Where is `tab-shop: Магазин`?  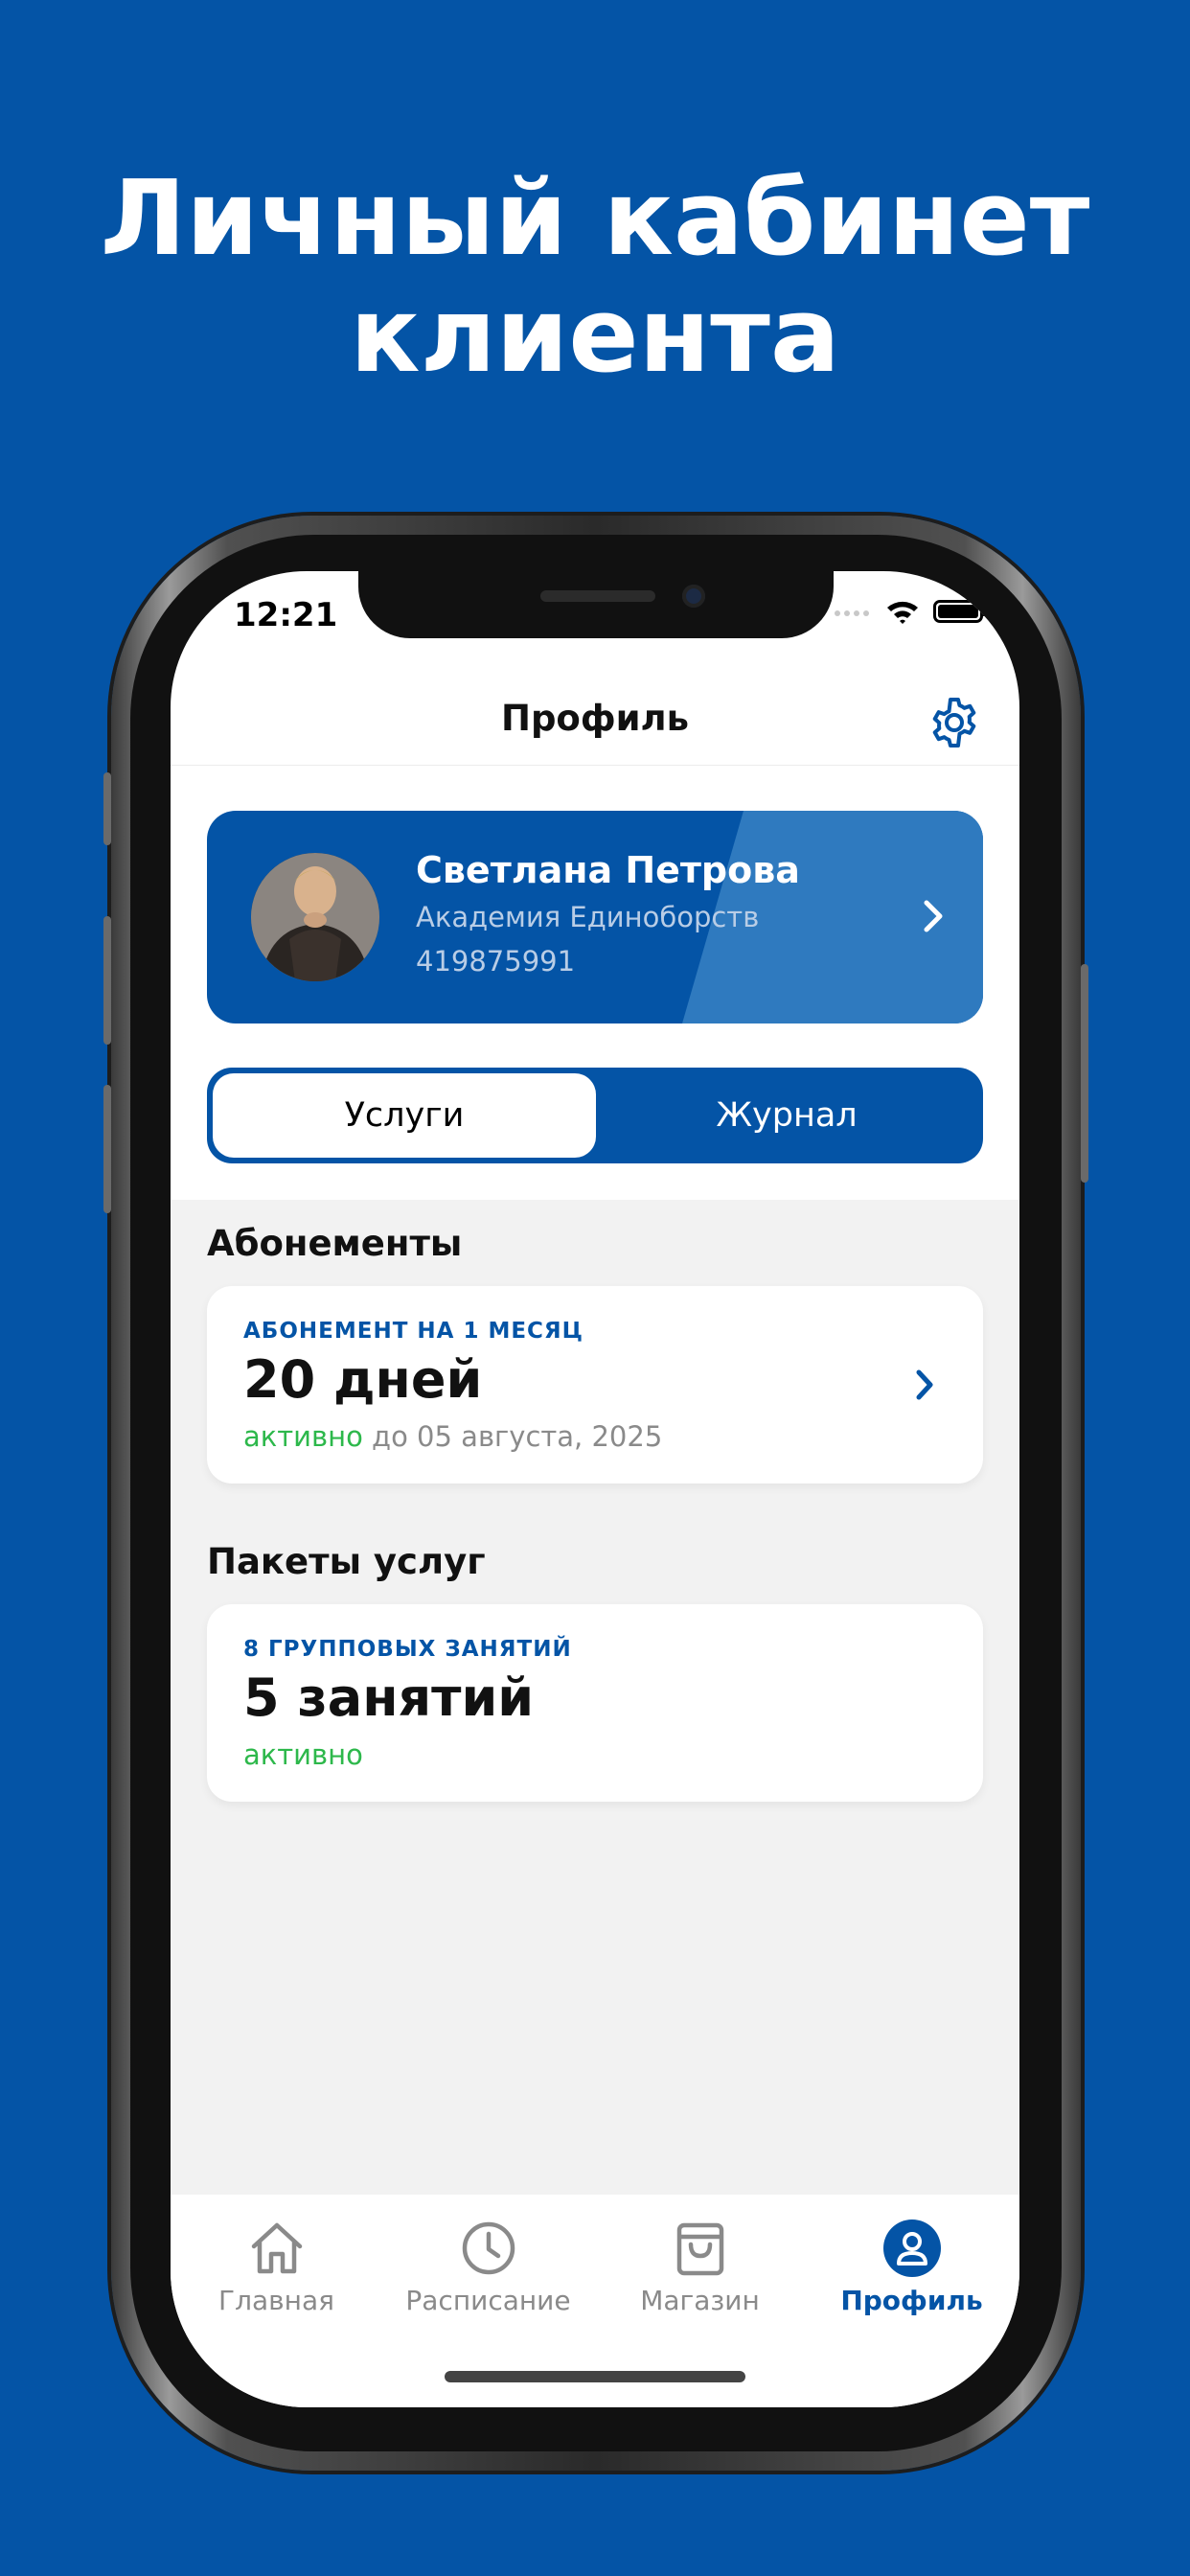
tab-shop: Магазин is located at coordinates (700, 2267).